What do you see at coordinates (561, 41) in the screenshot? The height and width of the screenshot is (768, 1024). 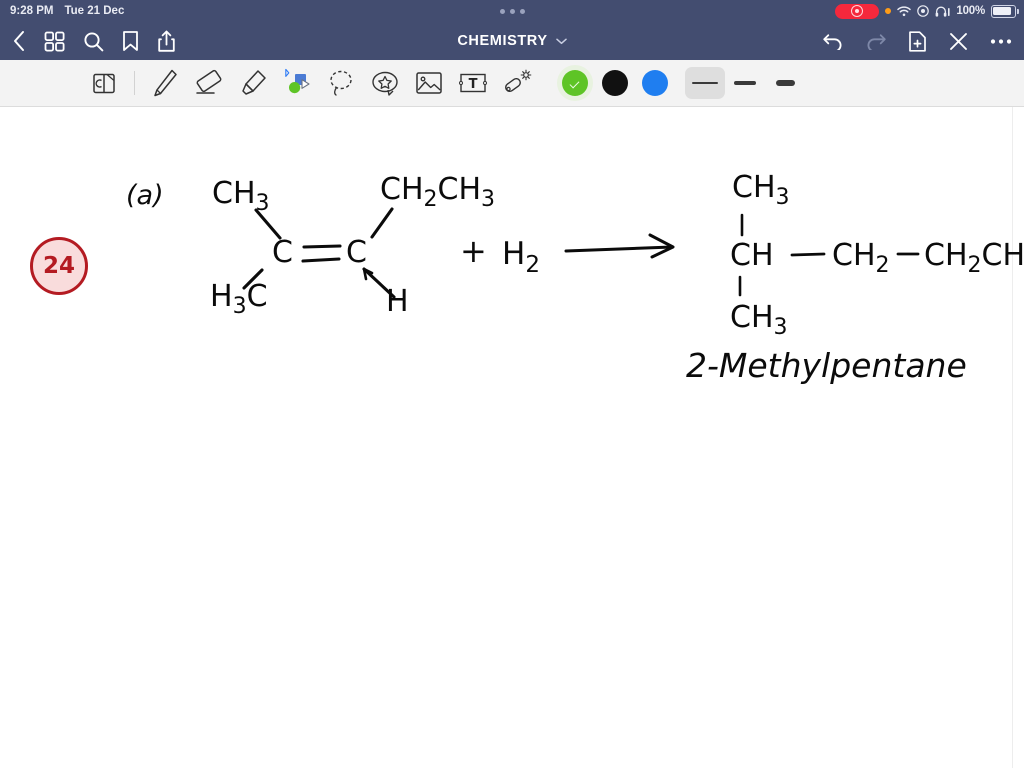 I see `chevron-down-icon` at bounding box center [561, 41].